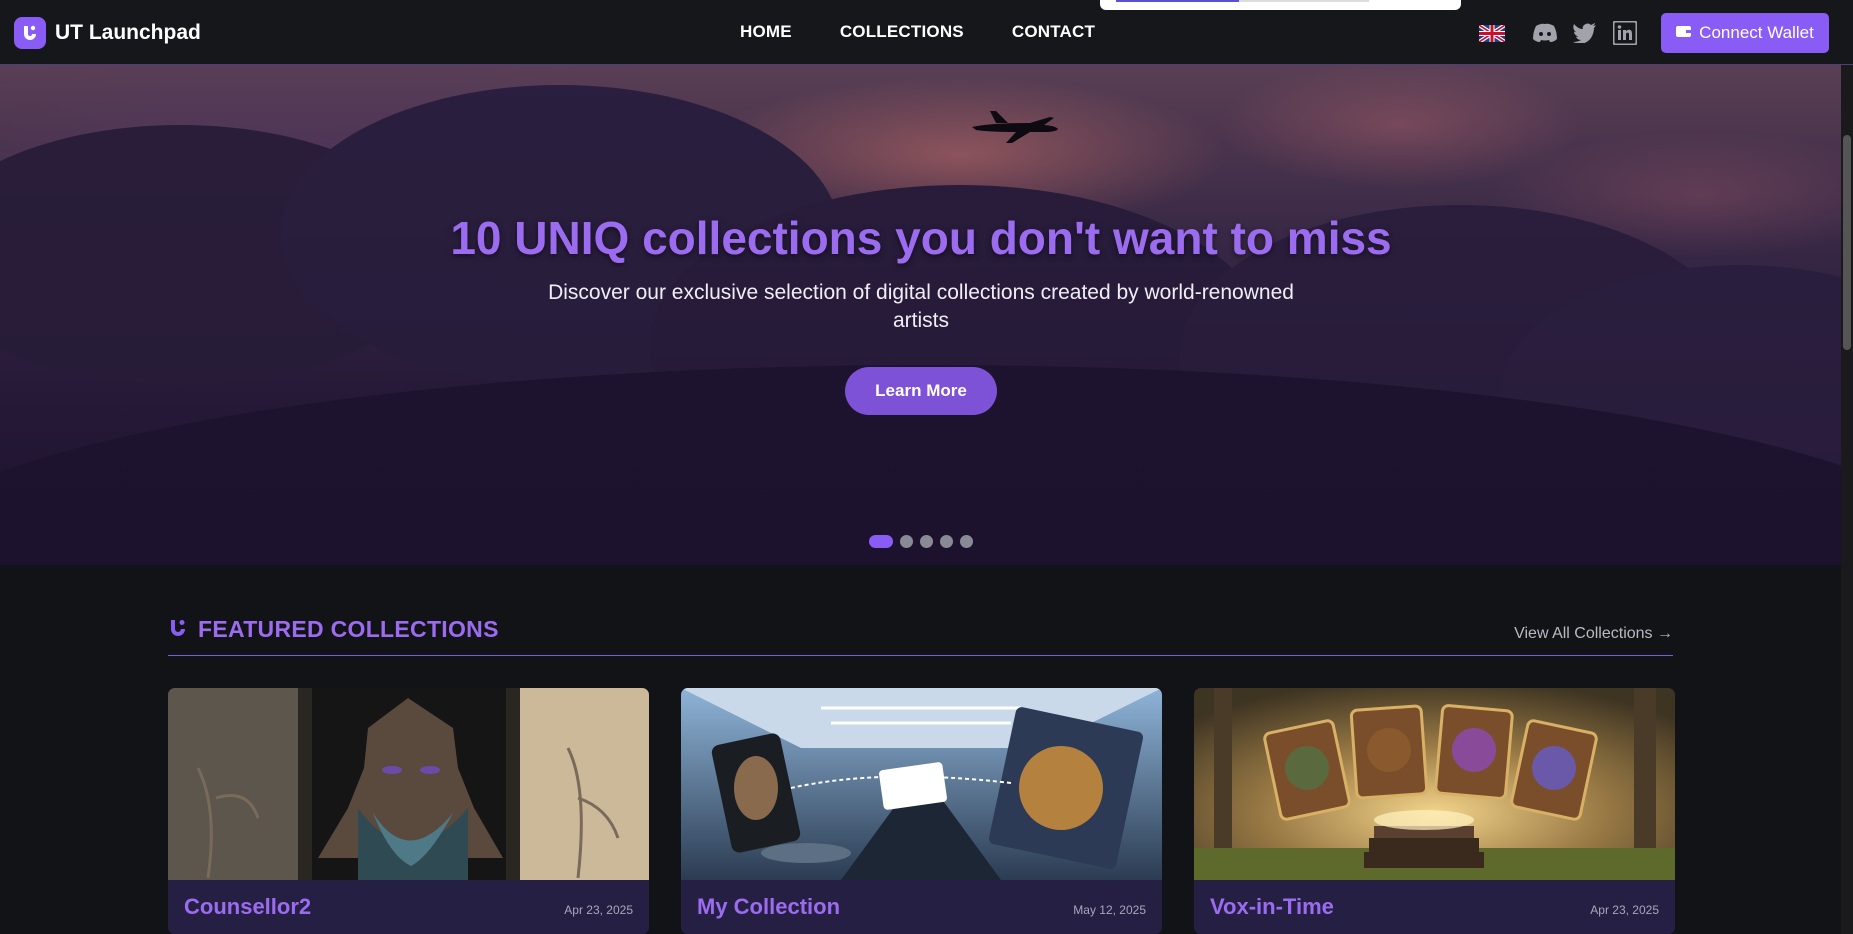 This screenshot has height=934, width=1853. Describe the element at coordinates (769, 906) in the screenshot. I see `collection-title: My Collection` at that location.